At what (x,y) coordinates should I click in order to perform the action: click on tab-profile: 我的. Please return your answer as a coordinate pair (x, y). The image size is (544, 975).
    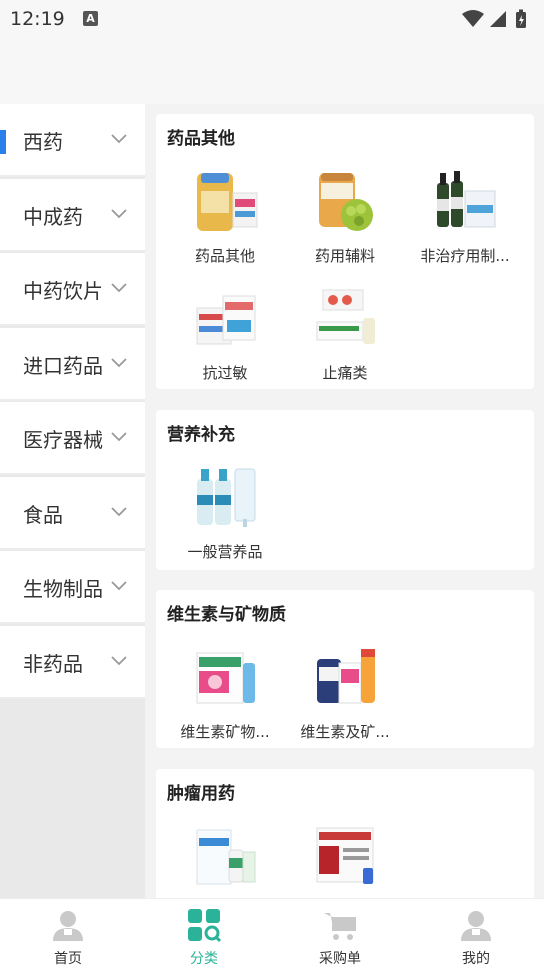
    Looking at the image, I should click on (476, 937).